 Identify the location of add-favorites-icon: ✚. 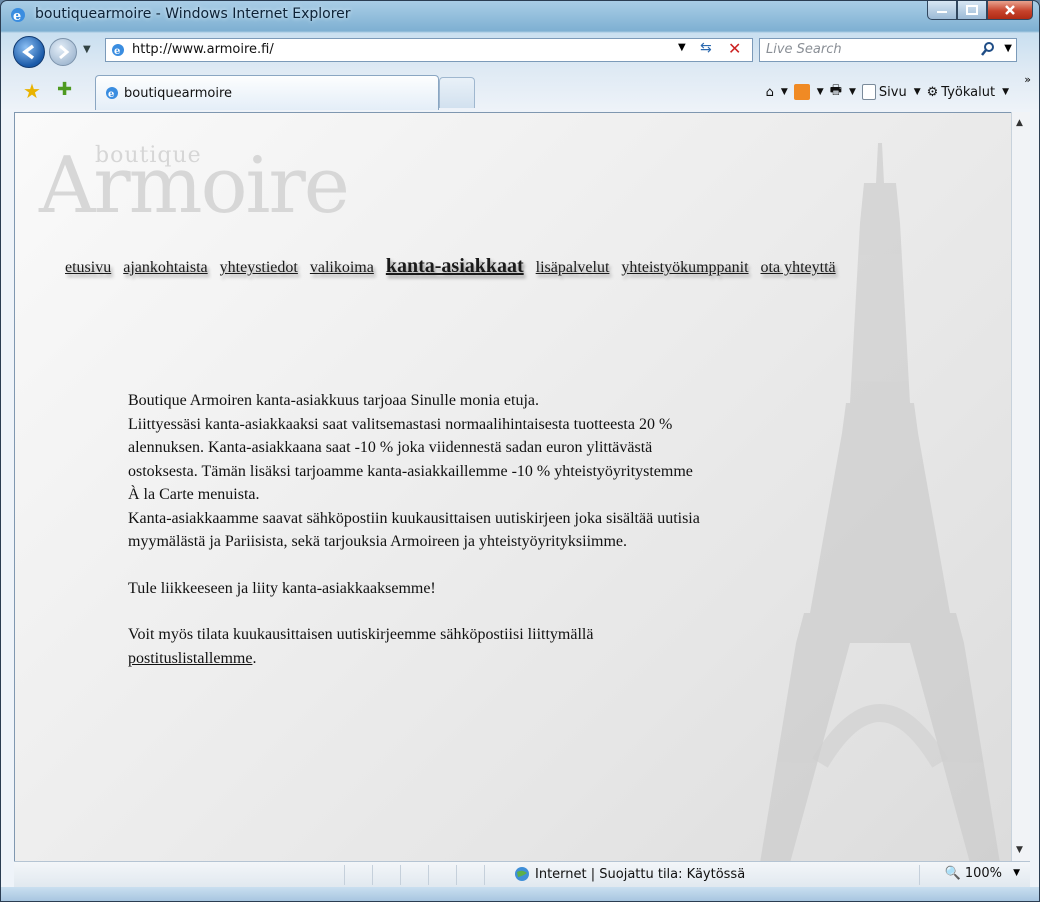
(64, 89).